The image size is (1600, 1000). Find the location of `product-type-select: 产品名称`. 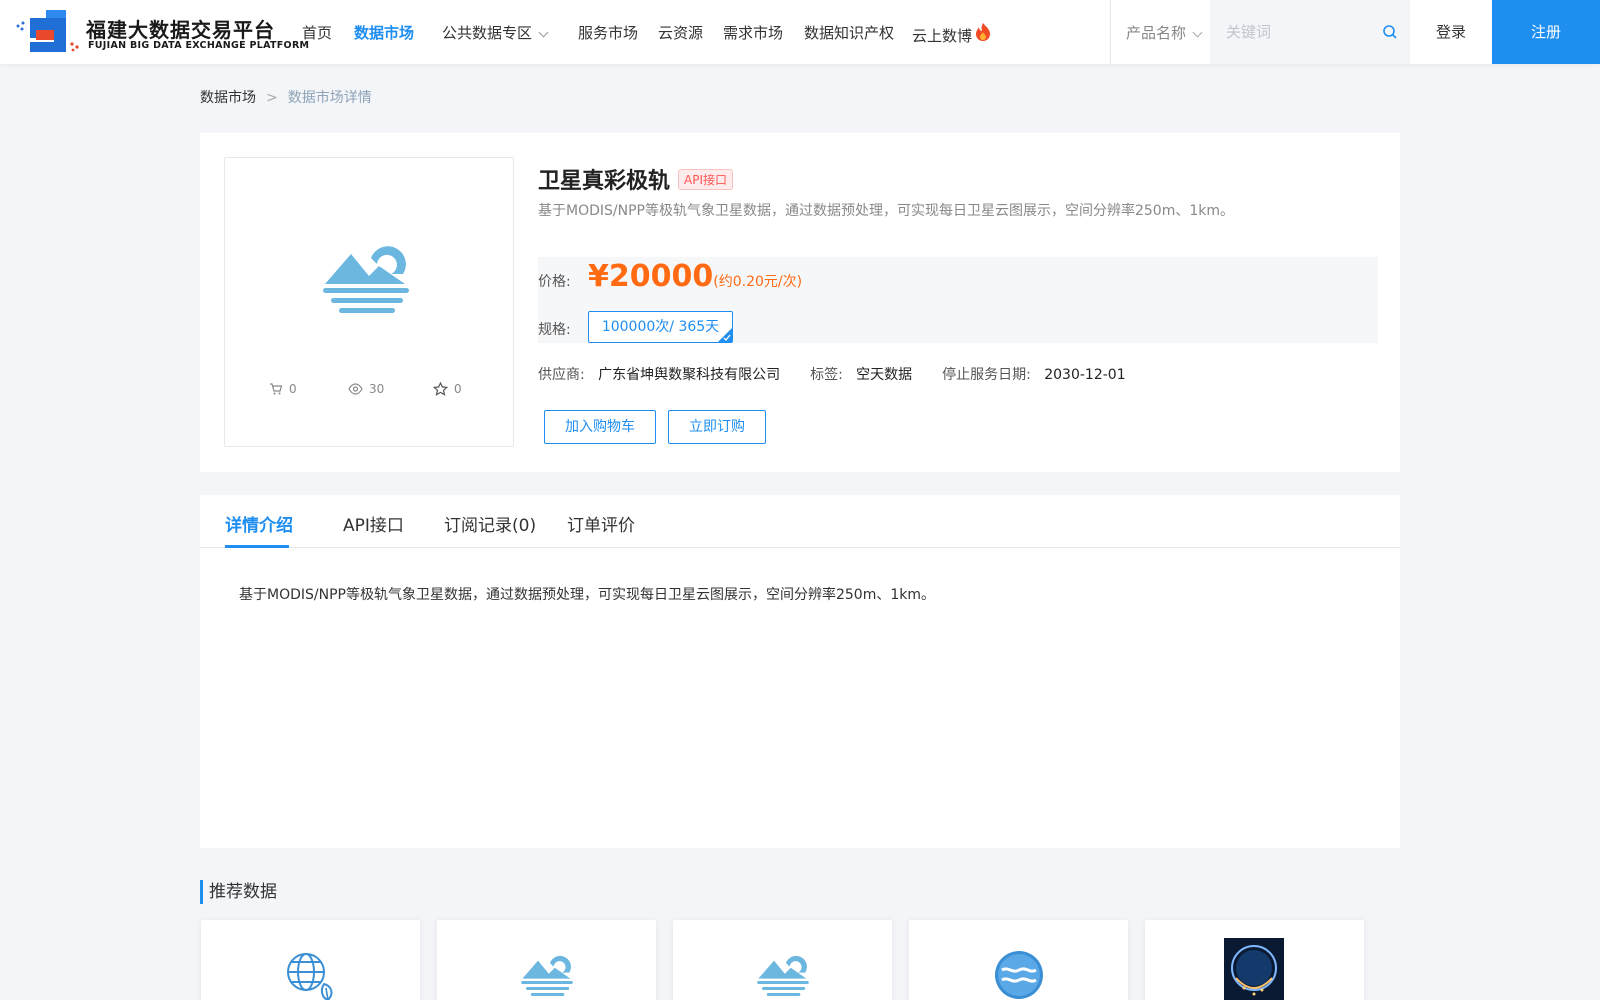

product-type-select: 产品名称 is located at coordinates (1164, 32).